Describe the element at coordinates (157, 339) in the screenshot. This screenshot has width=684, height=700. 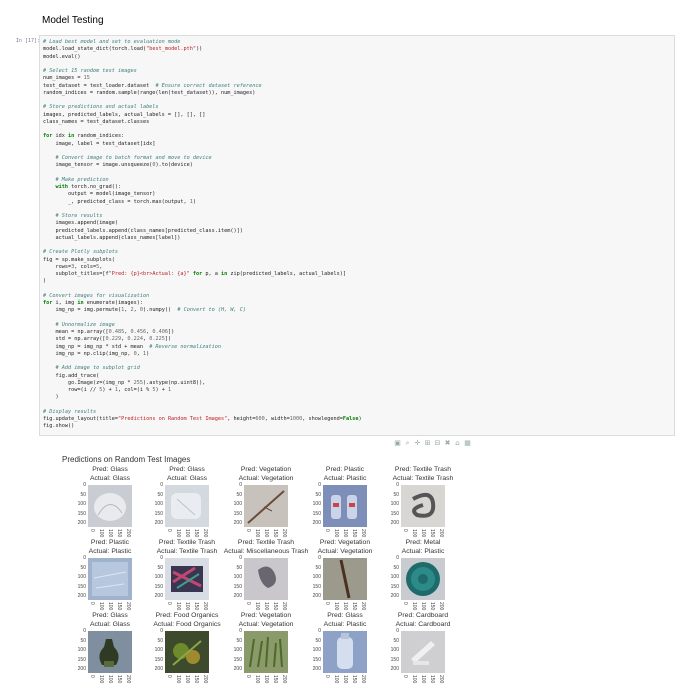
I see `code-token: 0.225` at that location.